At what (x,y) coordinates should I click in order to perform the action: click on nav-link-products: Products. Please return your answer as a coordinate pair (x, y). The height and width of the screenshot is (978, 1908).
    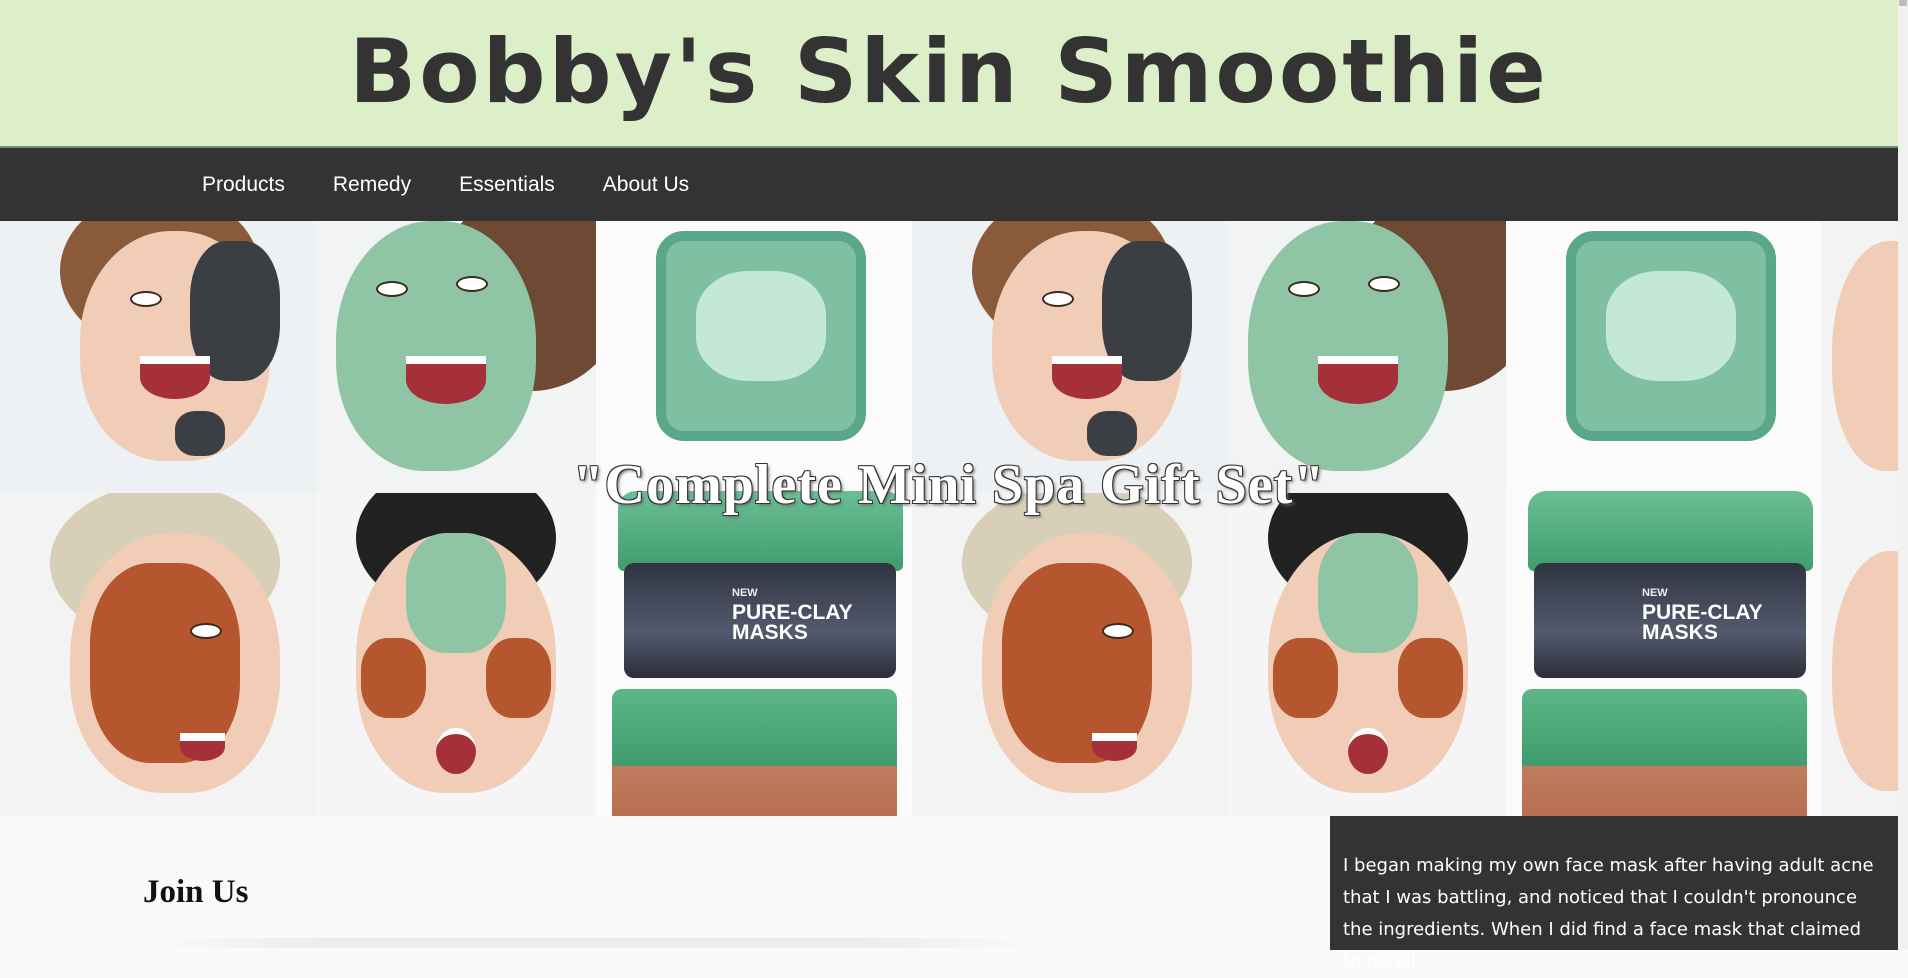
    Looking at the image, I should click on (243, 184).